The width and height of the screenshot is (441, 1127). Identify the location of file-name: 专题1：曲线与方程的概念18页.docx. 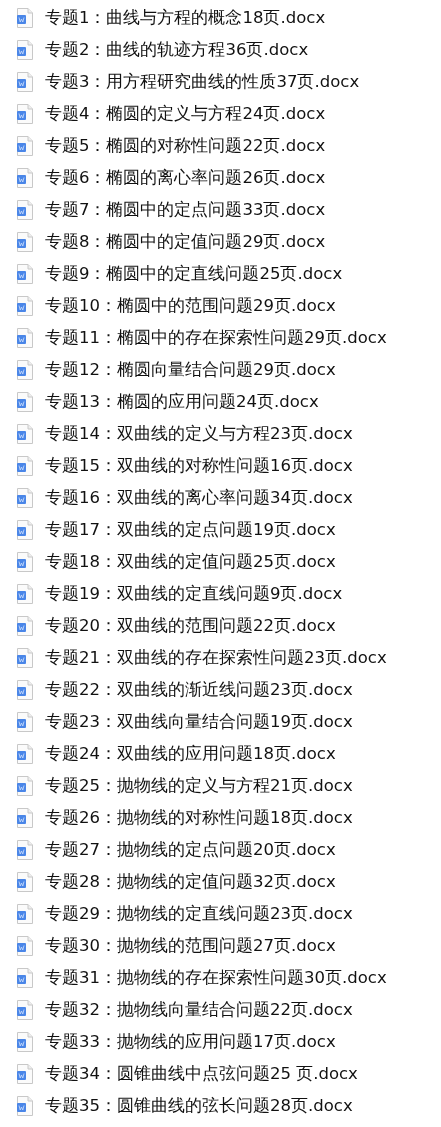
(185, 18).